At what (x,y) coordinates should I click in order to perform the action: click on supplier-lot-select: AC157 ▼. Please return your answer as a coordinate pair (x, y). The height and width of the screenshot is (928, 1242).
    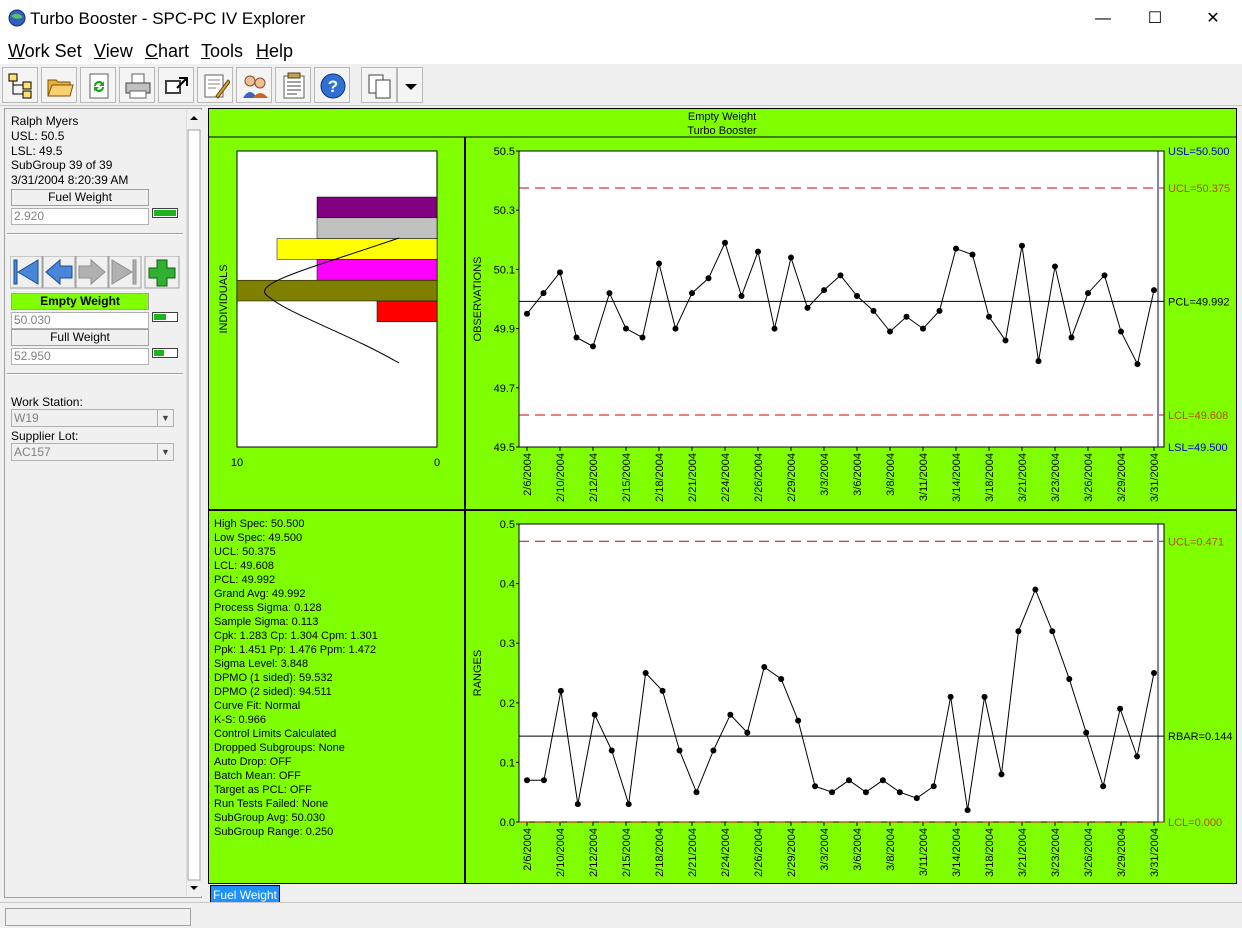
    Looking at the image, I should click on (92, 452).